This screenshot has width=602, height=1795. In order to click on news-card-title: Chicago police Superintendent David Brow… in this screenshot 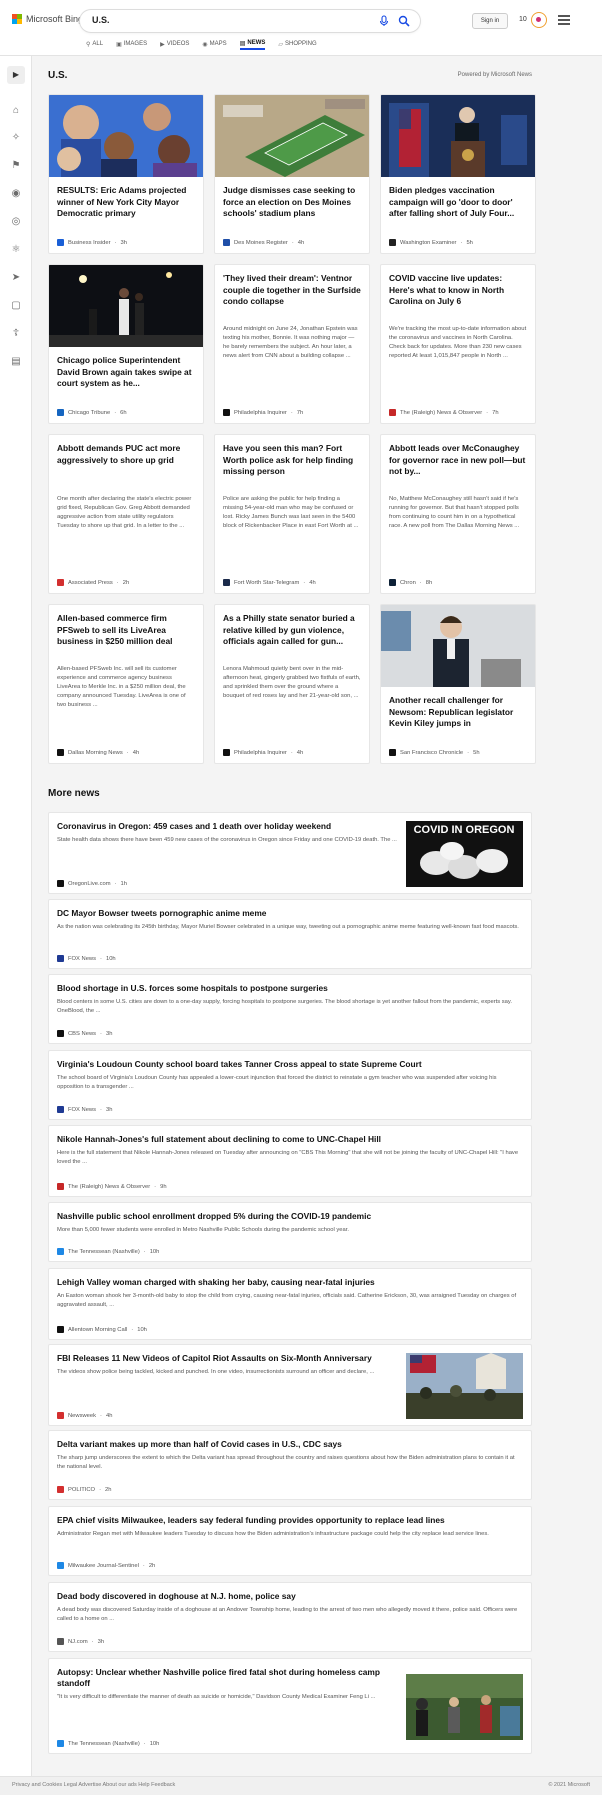, I will do `click(126, 372)`.